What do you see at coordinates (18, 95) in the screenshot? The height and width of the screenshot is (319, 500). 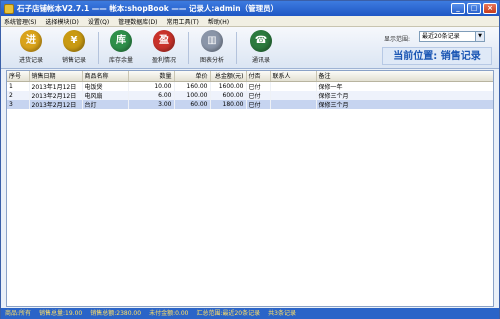 I see `cell-index: 2` at bounding box center [18, 95].